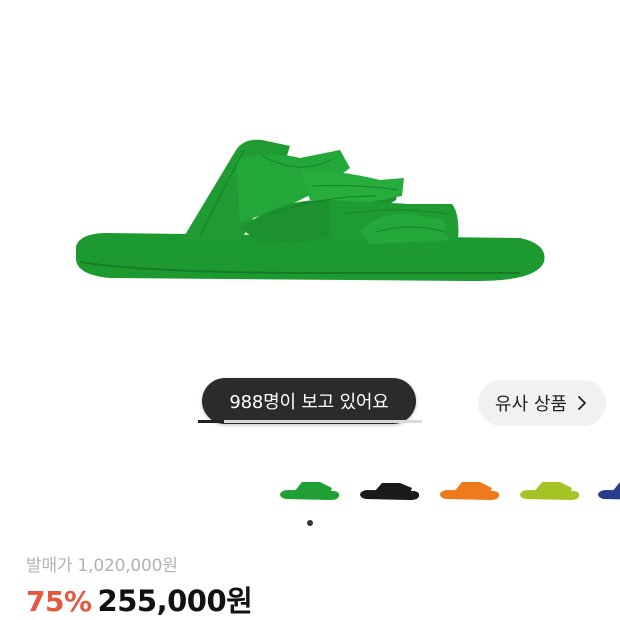 The width and height of the screenshot is (620, 620). Describe the element at coordinates (175, 601) in the screenshot. I see `sale-price: 255,000원` at that location.